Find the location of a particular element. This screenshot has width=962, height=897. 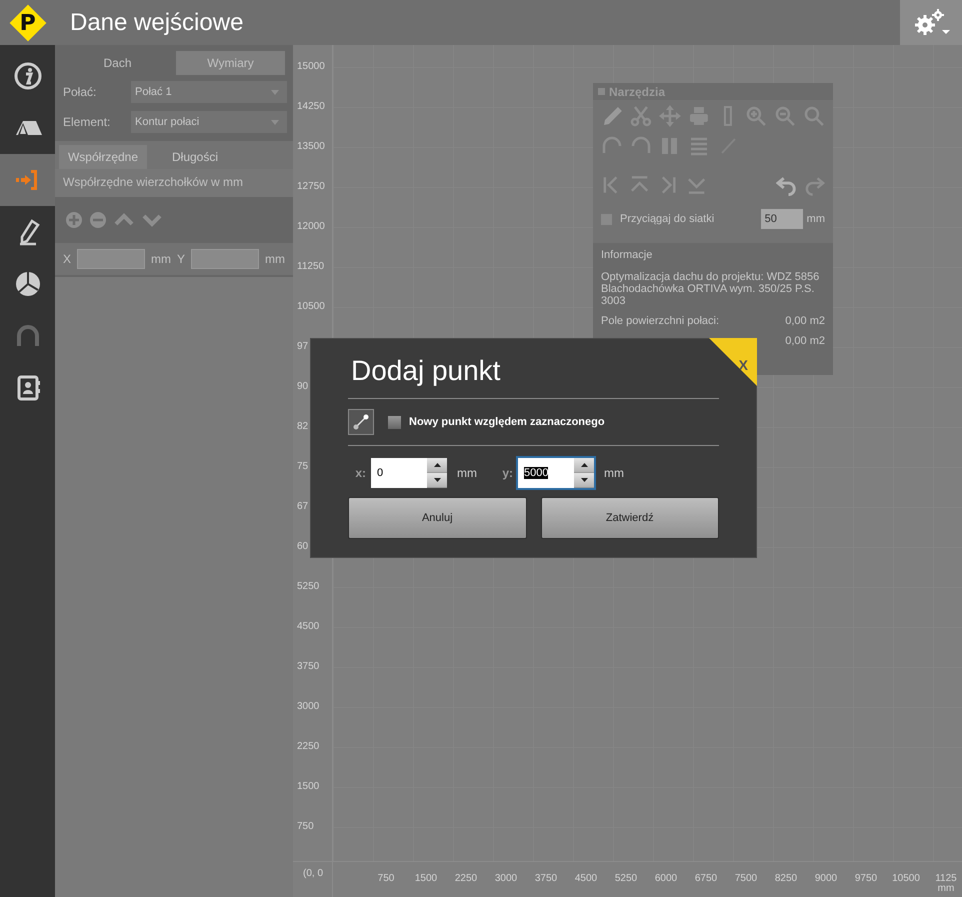

ruler-label: 15000 is located at coordinates (311, 67).